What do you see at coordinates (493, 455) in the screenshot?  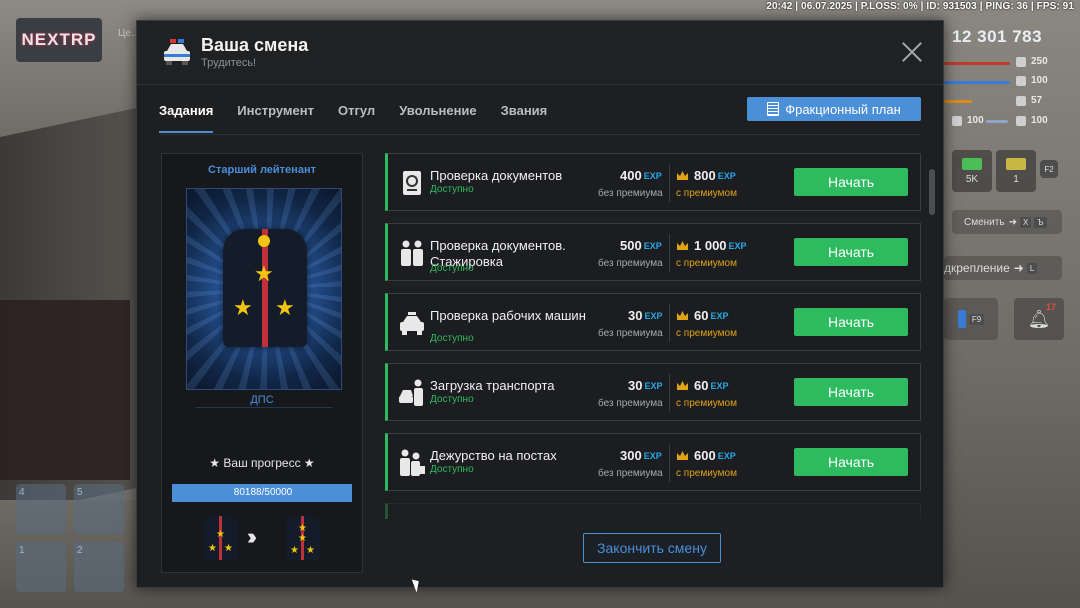 I see `task-name: Дежурство на постах` at bounding box center [493, 455].